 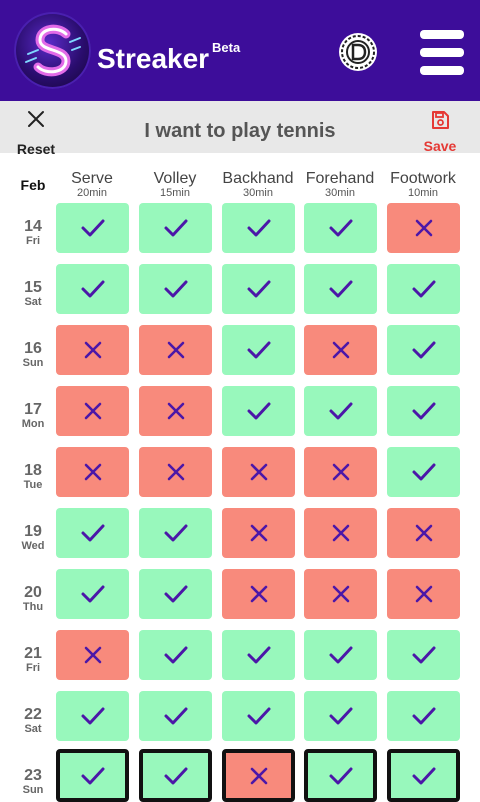 What do you see at coordinates (36, 149) in the screenshot?
I see `reset-label: Reset` at bounding box center [36, 149].